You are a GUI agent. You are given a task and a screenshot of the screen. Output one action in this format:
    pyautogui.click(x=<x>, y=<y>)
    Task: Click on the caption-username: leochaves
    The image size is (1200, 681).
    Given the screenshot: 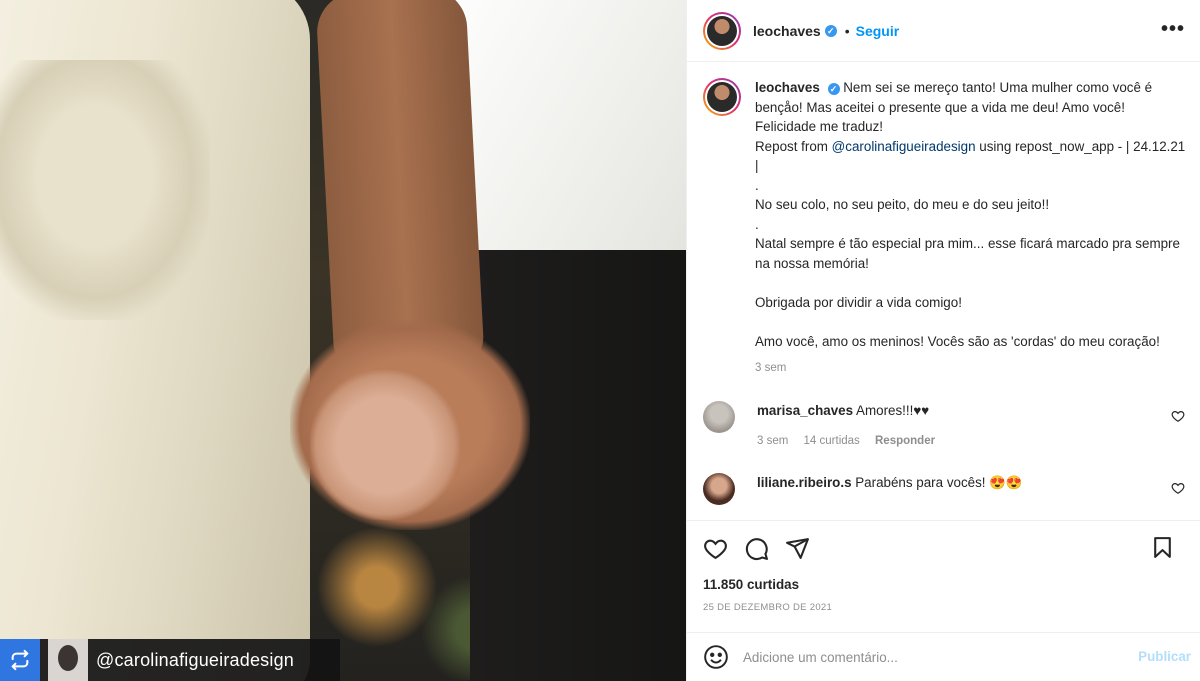 What is the action you would take?
    pyautogui.click(x=787, y=87)
    